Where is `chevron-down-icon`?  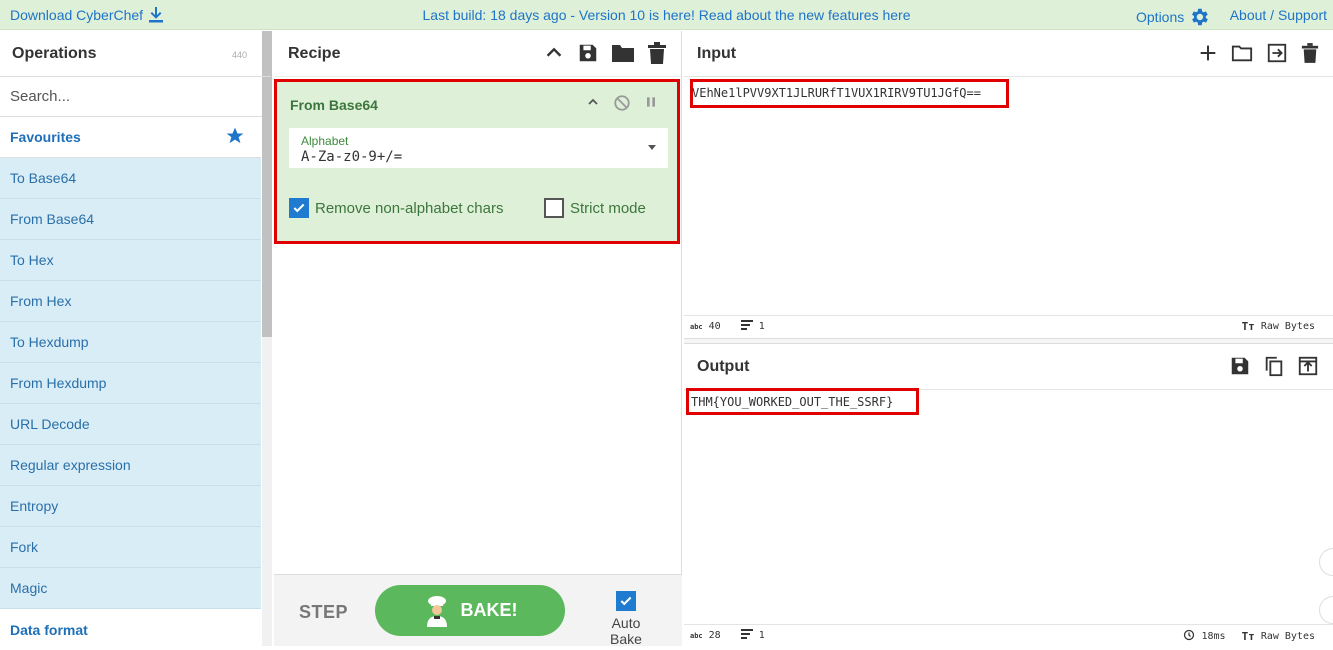 chevron-down-icon is located at coordinates (652, 147).